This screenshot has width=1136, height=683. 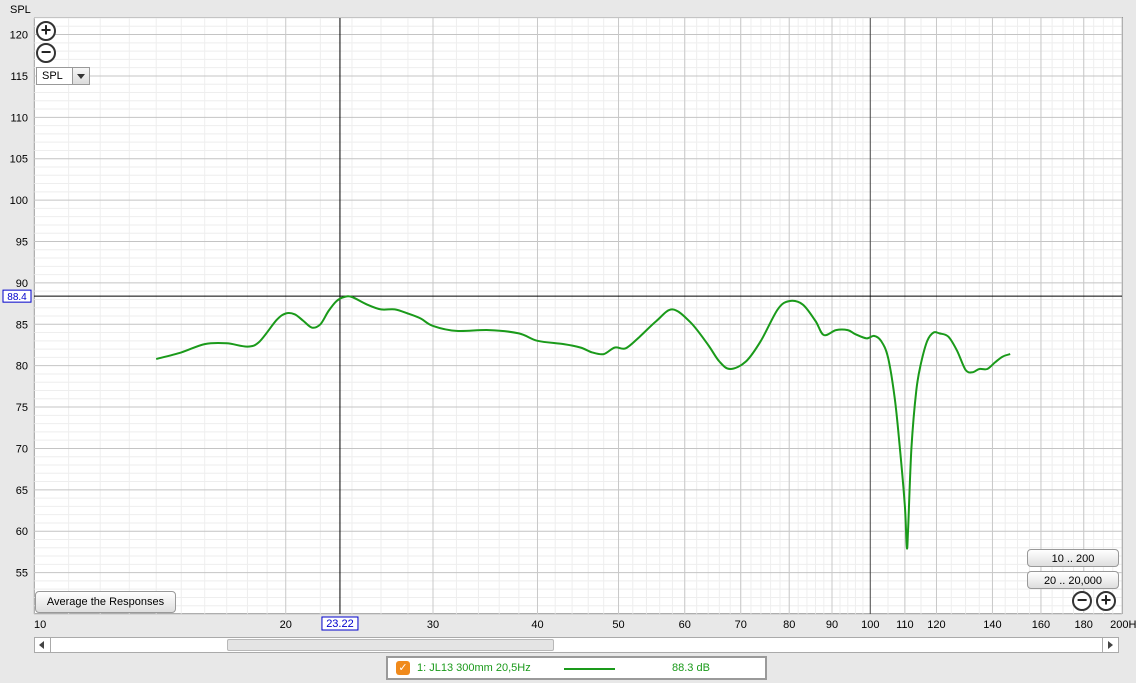 What do you see at coordinates (22, 243) in the screenshot?
I see `y-tick-label: 95` at bounding box center [22, 243].